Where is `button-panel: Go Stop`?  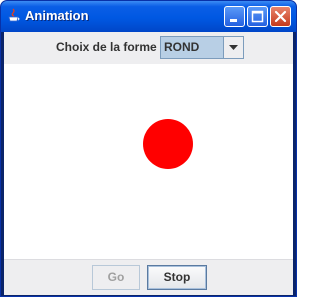
button-panel: Go Stop is located at coordinates (148, 277).